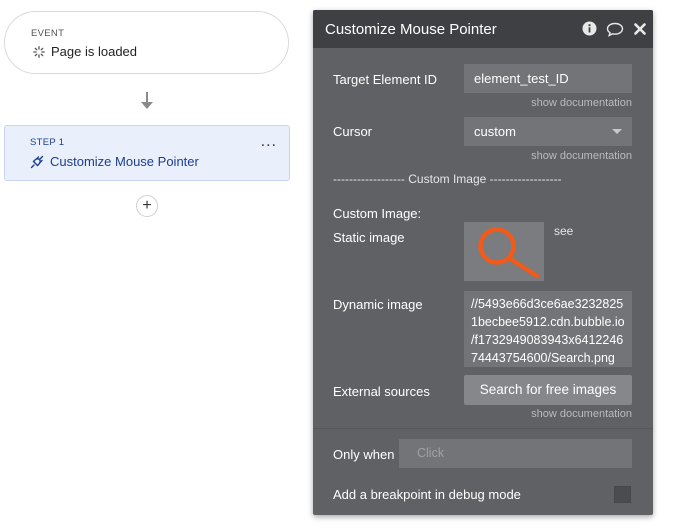 Image resolution: width=675 pixels, height=532 pixels. What do you see at coordinates (495, 131) in the screenshot?
I see `cursor-select-value: custom` at bounding box center [495, 131].